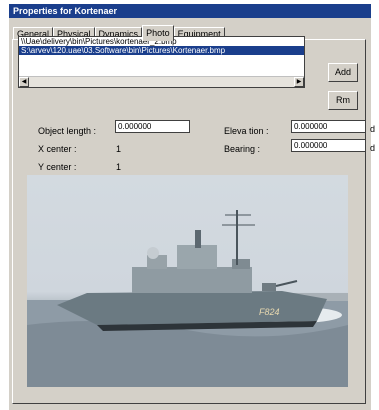  Describe the element at coordinates (246, 131) in the screenshot. I see `elevation-label: Eleva tion :` at that location.